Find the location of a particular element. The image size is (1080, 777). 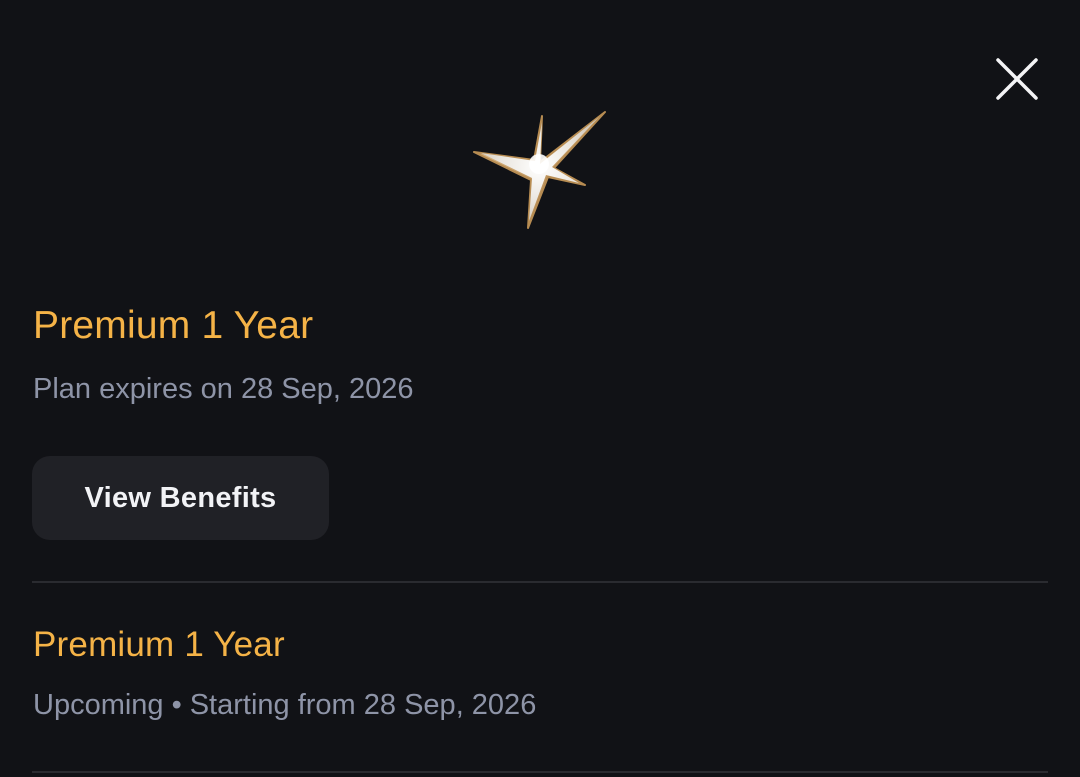

close-button is located at coordinates (1017, 79).